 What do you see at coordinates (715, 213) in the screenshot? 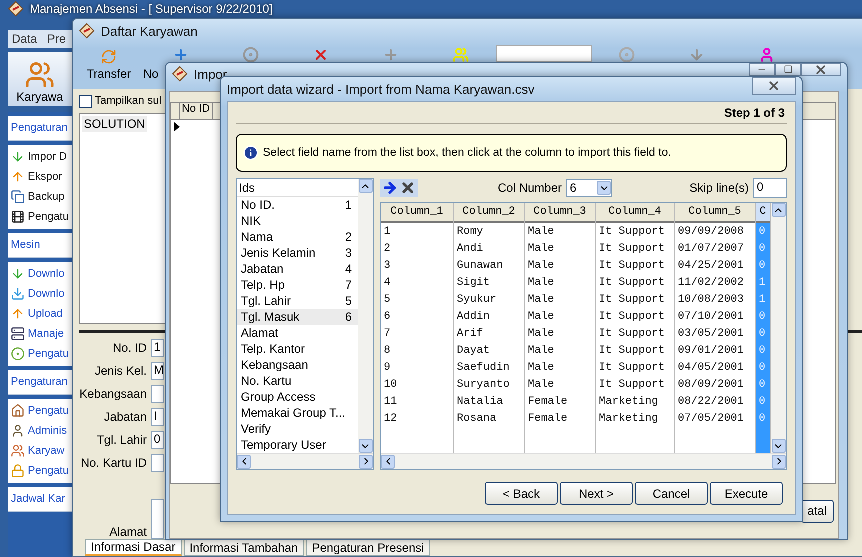
I see `column-header: Column_5` at bounding box center [715, 213].